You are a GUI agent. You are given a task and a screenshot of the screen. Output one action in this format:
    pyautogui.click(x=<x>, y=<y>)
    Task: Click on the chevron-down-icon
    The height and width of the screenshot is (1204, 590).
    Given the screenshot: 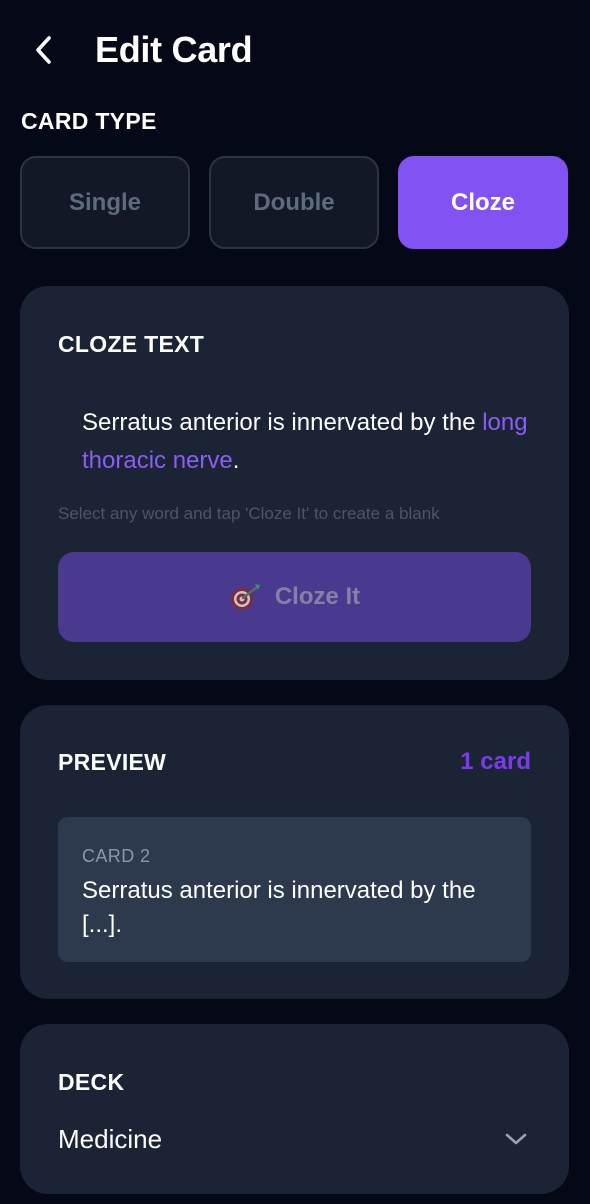 What is the action you would take?
    pyautogui.click(x=516, y=1139)
    